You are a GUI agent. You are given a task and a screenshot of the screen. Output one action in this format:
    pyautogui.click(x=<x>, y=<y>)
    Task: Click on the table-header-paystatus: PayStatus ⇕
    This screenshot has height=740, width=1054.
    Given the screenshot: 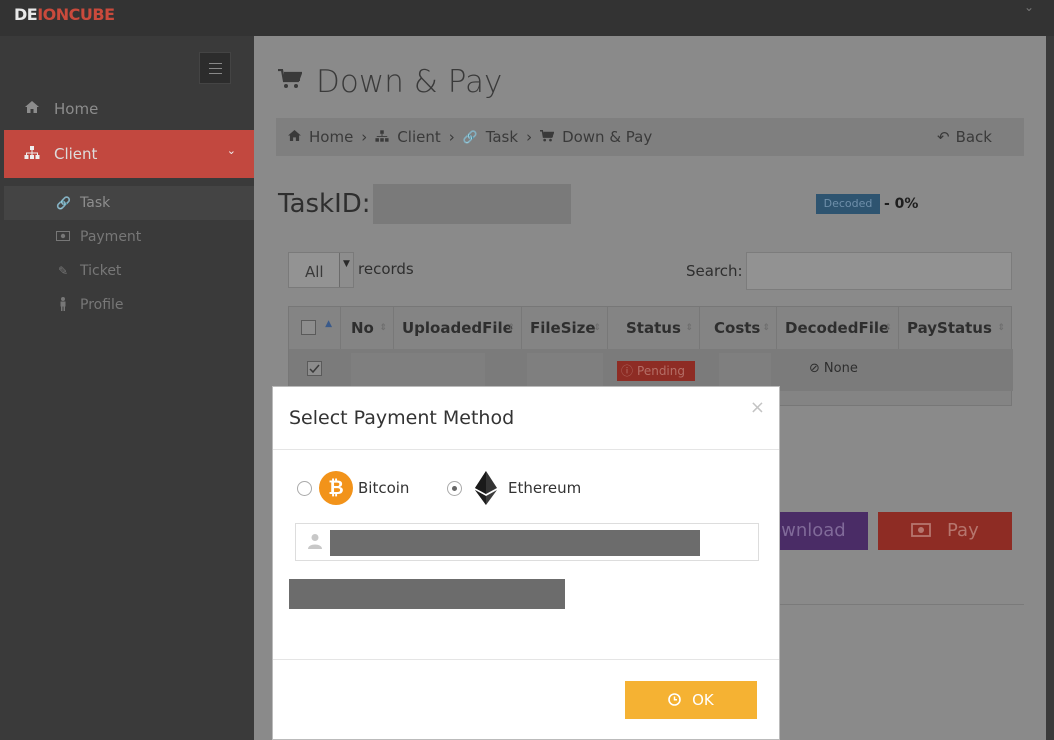 What is the action you would take?
    pyautogui.click(x=955, y=328)
    